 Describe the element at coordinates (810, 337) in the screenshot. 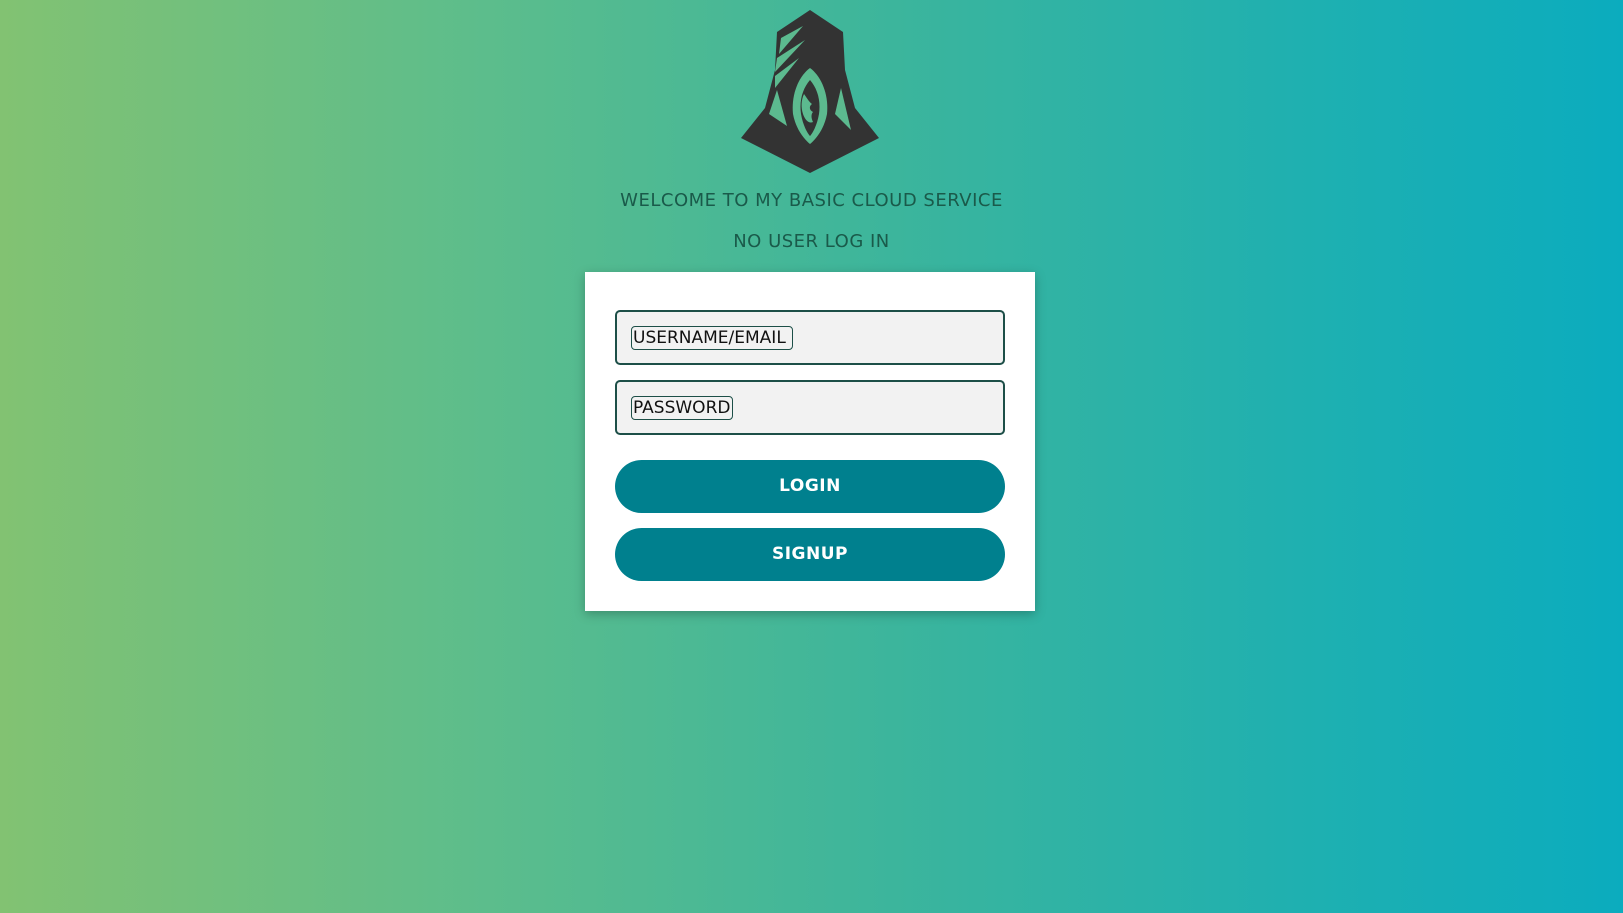

I see `username-field` at that location.